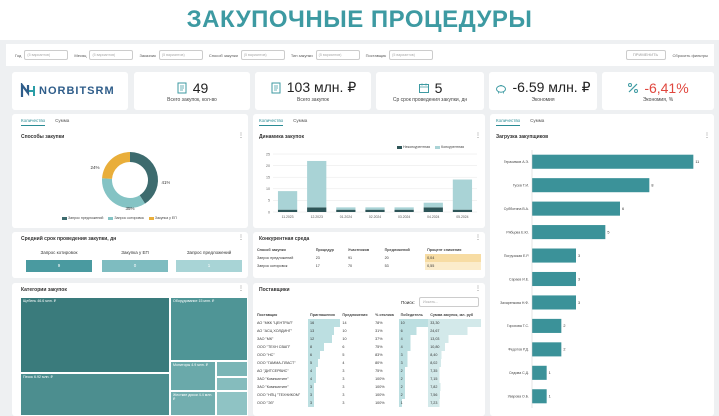 The image size is (719, 416). What do you see at coordinates (337, 55) in the screenshot?
I see `filter-type-select: (5 вариантов)` at bounding box center [337, 55].